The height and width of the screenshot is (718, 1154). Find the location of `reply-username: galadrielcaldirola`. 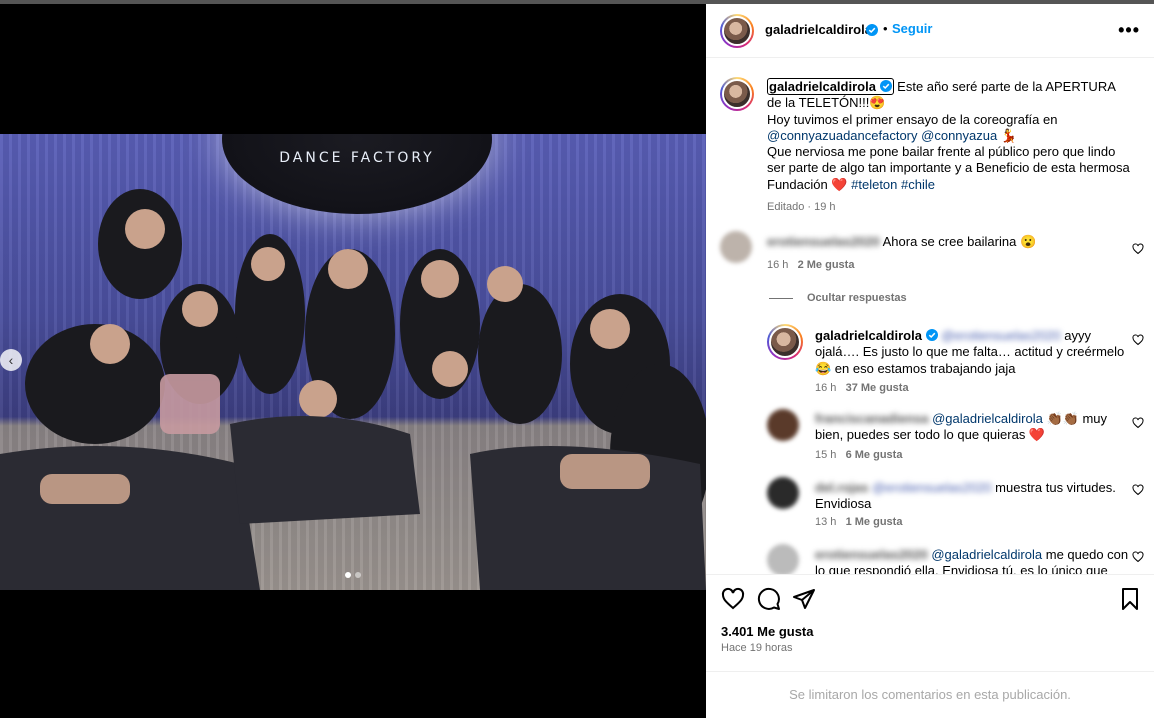

reply-username: galadrielcaldirola is located at coordinates (868, 335).